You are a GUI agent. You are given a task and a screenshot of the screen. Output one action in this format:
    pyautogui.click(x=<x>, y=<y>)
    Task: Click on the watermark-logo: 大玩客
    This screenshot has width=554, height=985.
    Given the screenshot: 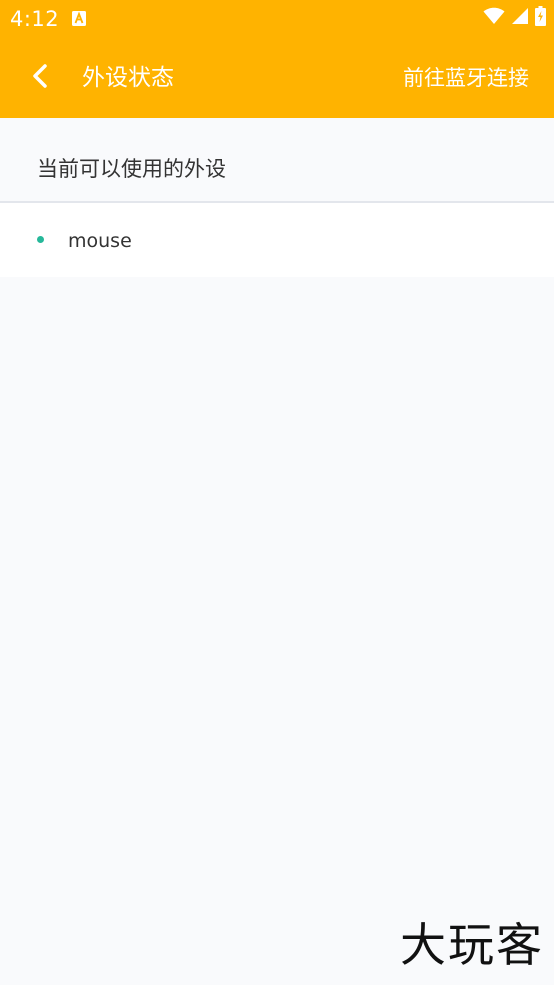 What is the action you would take?
    pyautogui.click(x=472, y=945)
    